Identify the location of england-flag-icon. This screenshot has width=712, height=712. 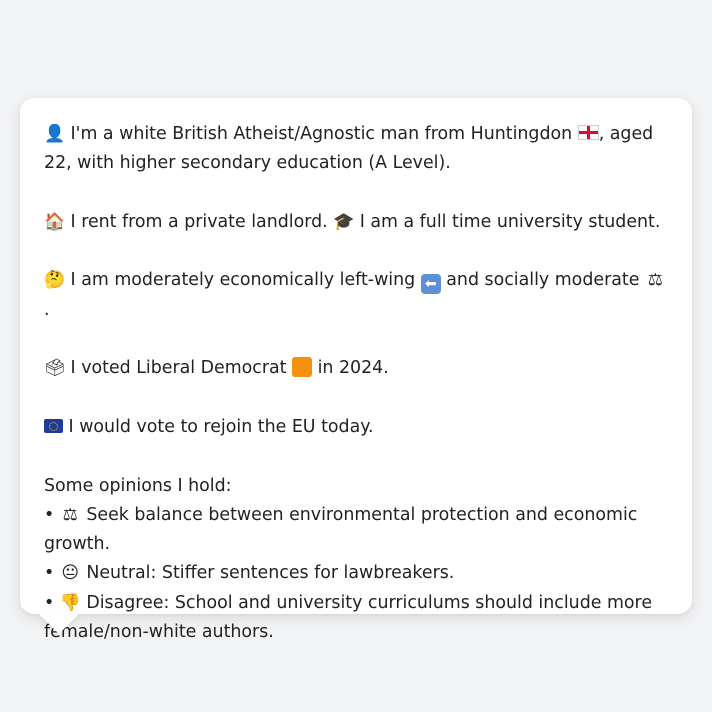
(588, 132).